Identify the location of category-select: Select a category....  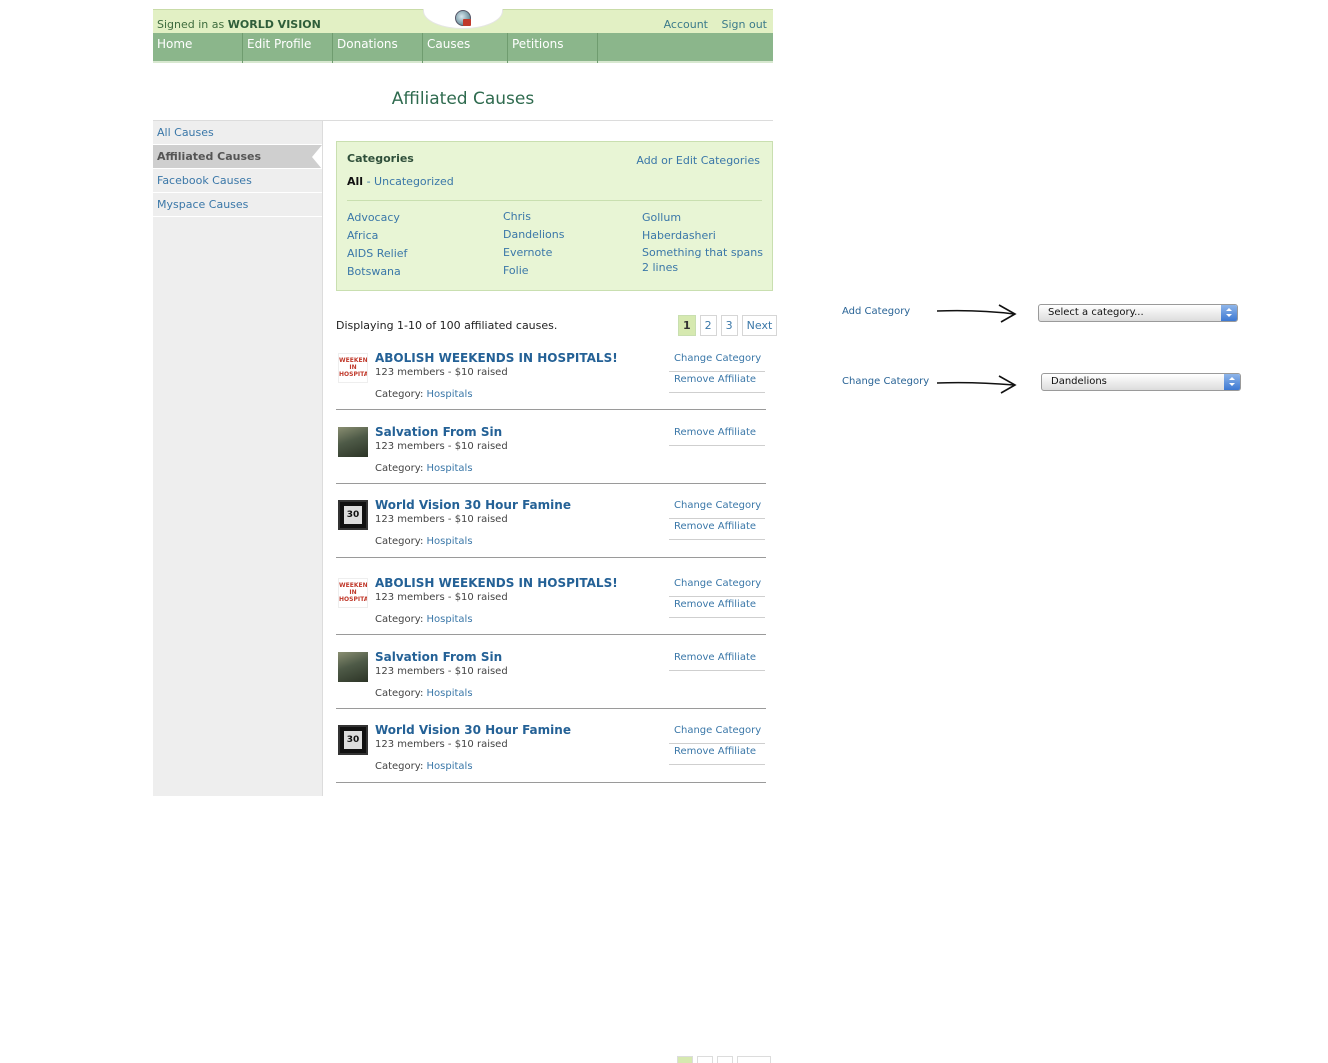
(1138, 313).